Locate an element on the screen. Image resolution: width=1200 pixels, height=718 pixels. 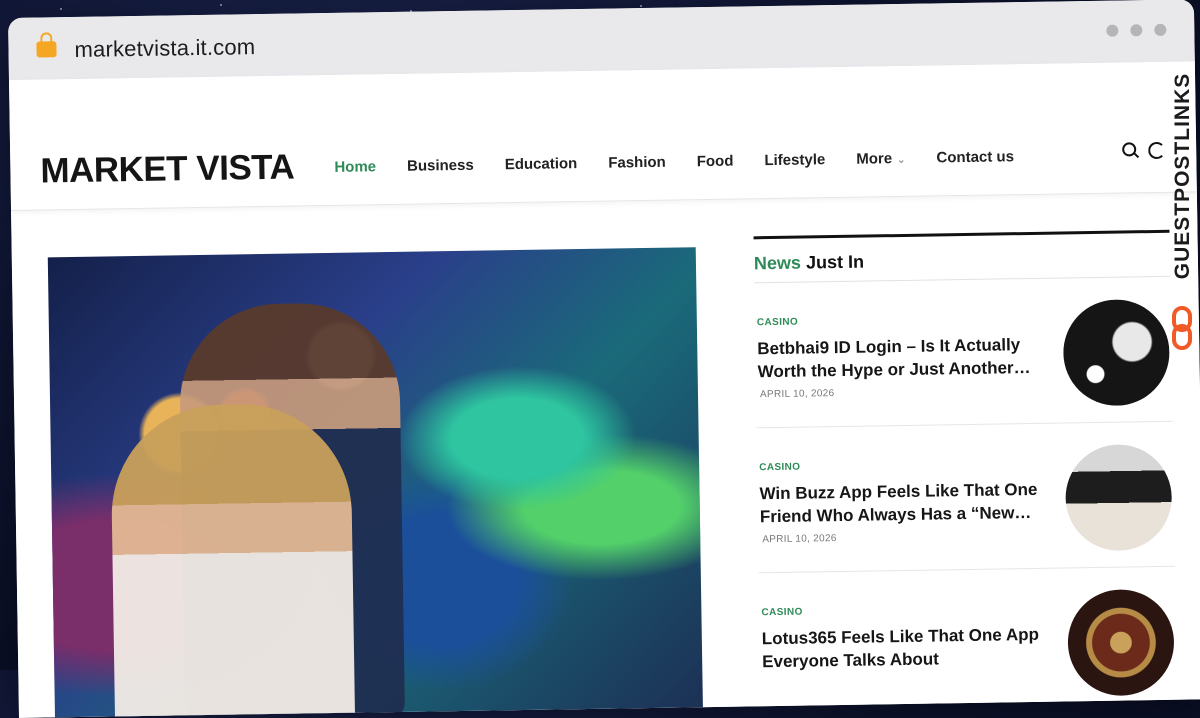
header-icons is located at coordinates (1144, 150).